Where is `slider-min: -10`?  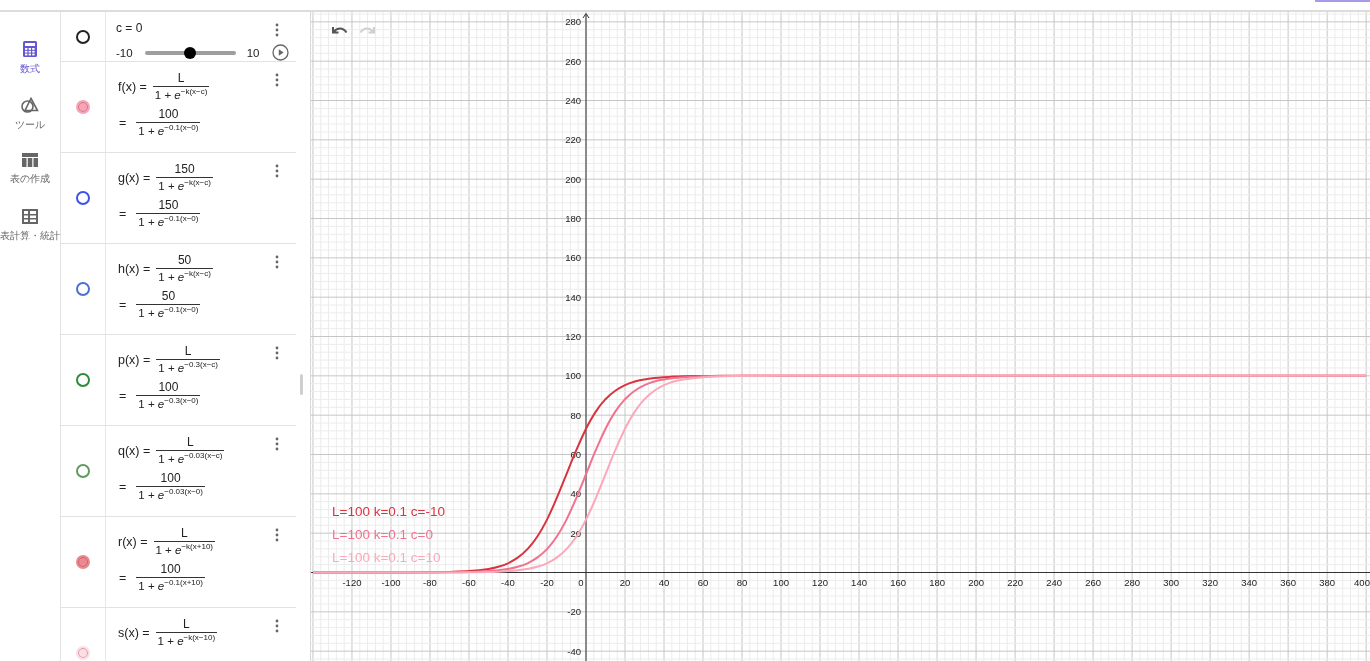
slider-min: -10 is located at coordinates (124, 52).